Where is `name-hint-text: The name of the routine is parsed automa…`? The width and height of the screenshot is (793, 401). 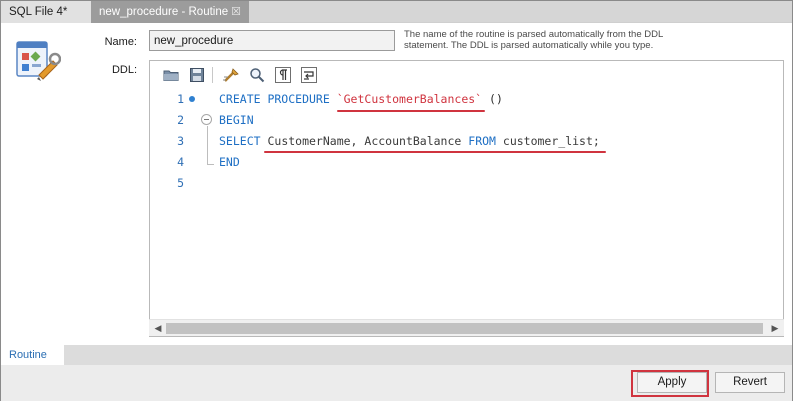 name-hint-text: The name of the routine is parsed automa… is located at coordinates (533, 40).